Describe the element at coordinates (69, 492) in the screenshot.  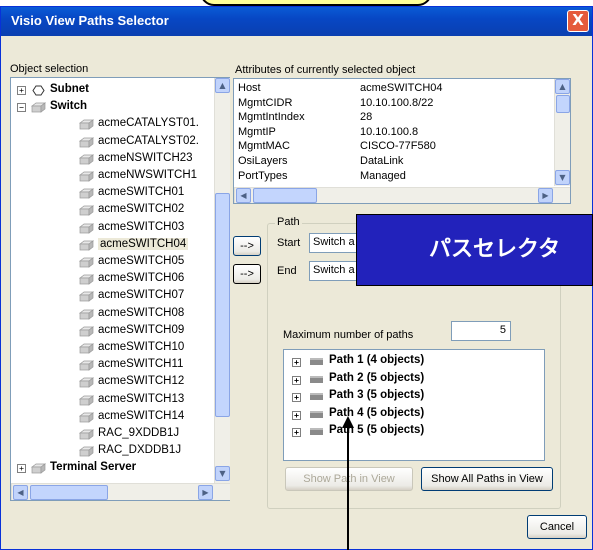
I see `h-scroll-thumb` at that location.